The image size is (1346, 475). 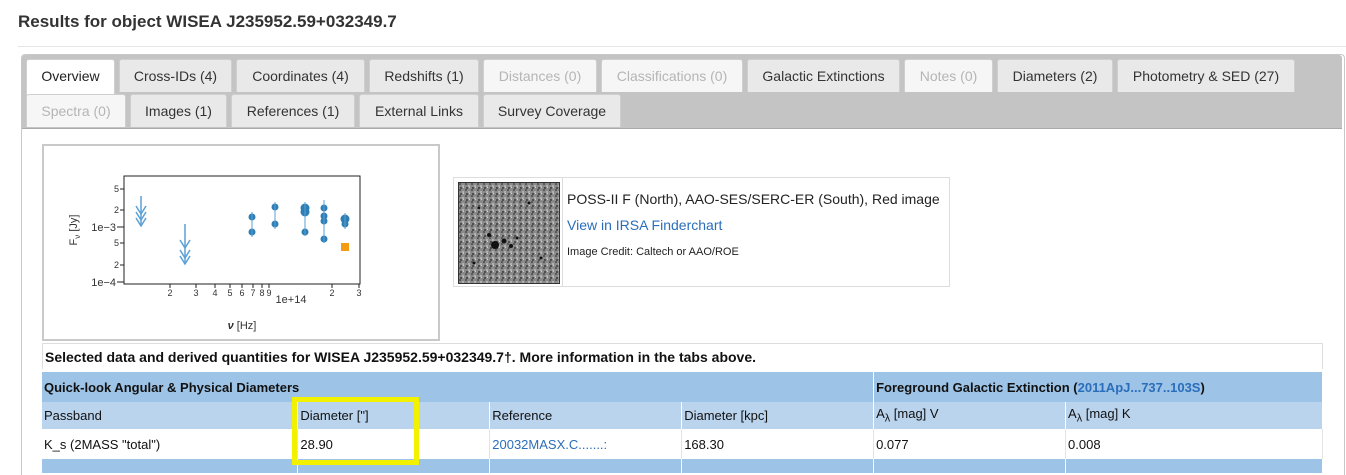 I want to click on y-axis-label: Fν [Jy], so click(x=75, y=230).